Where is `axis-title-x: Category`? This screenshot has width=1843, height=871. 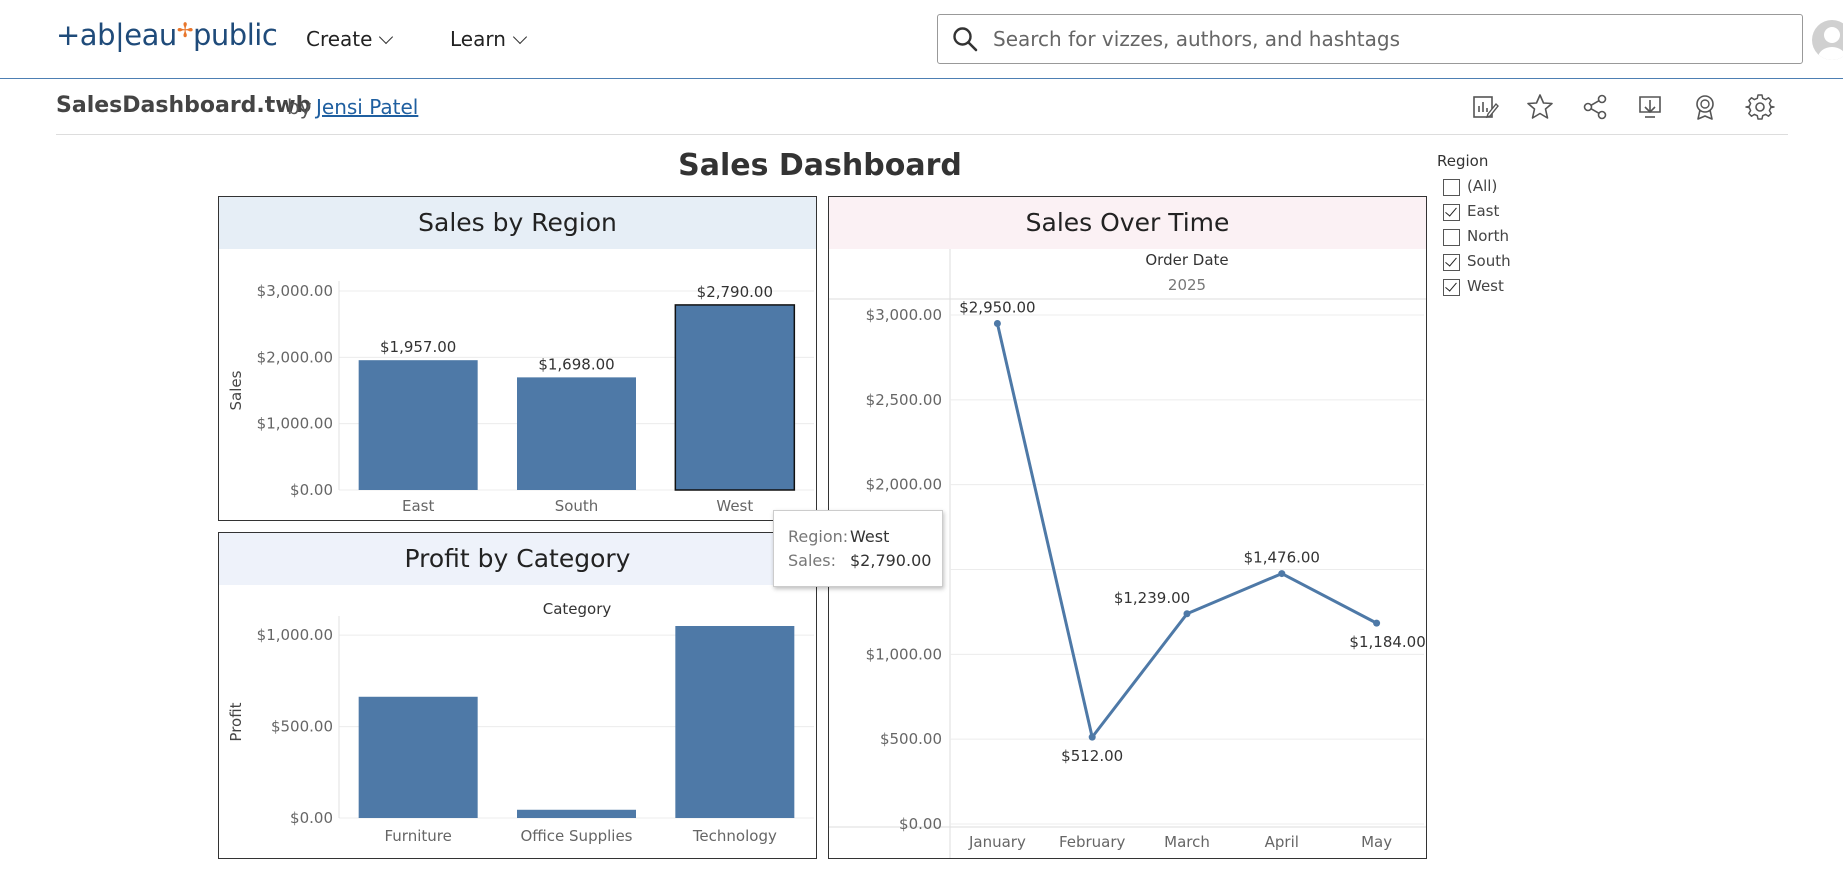
axis-title-x: Category is located at coordinates (577, 609).